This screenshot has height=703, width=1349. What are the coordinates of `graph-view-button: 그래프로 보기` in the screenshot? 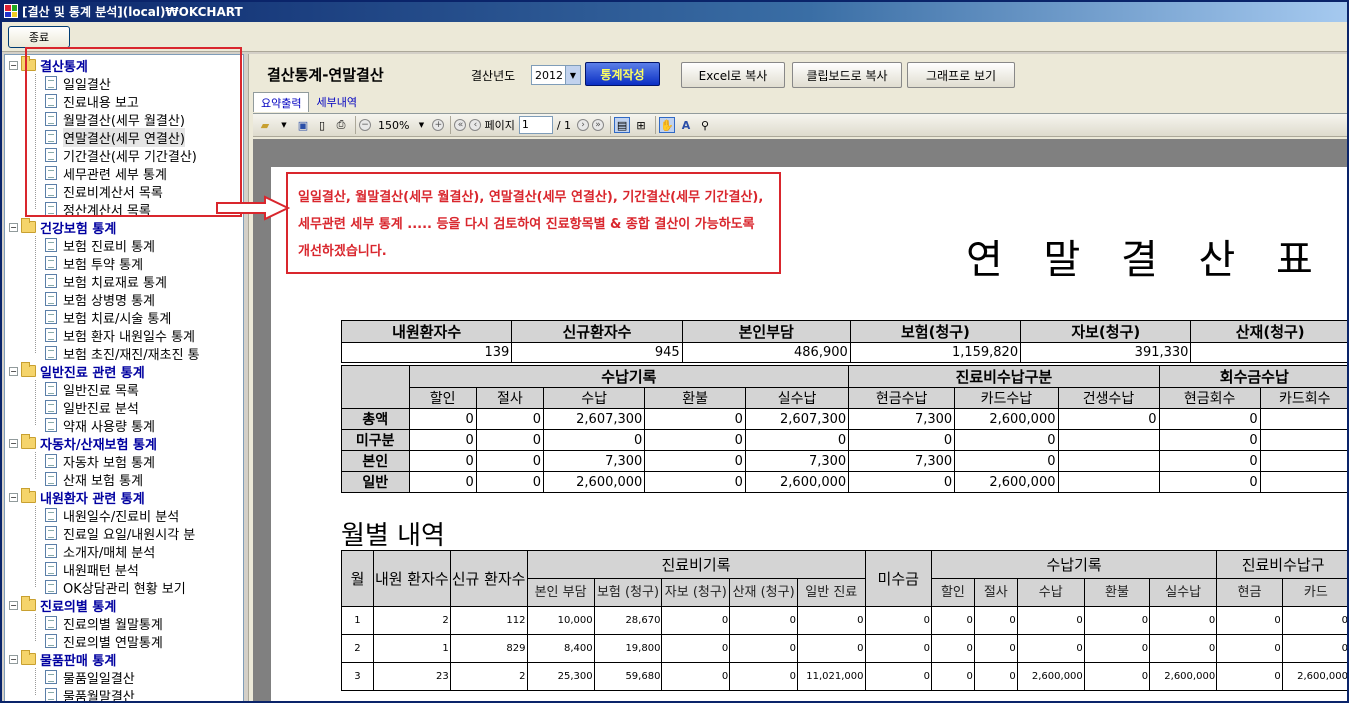 It's located at (961, 75).